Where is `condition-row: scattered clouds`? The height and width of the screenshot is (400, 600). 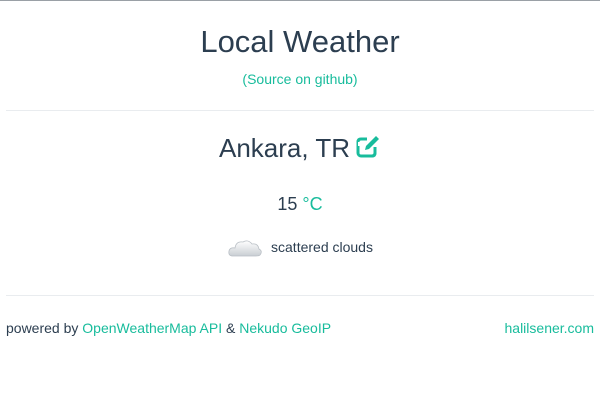 condition-row: scattered clouds is located at coordinates (300, 247).